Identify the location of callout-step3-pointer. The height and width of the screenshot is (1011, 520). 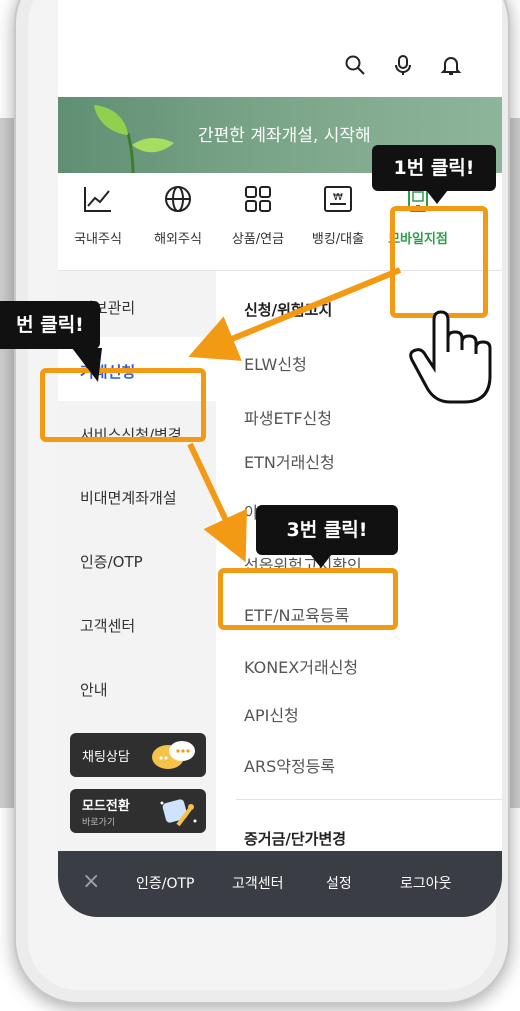
(321, 561).